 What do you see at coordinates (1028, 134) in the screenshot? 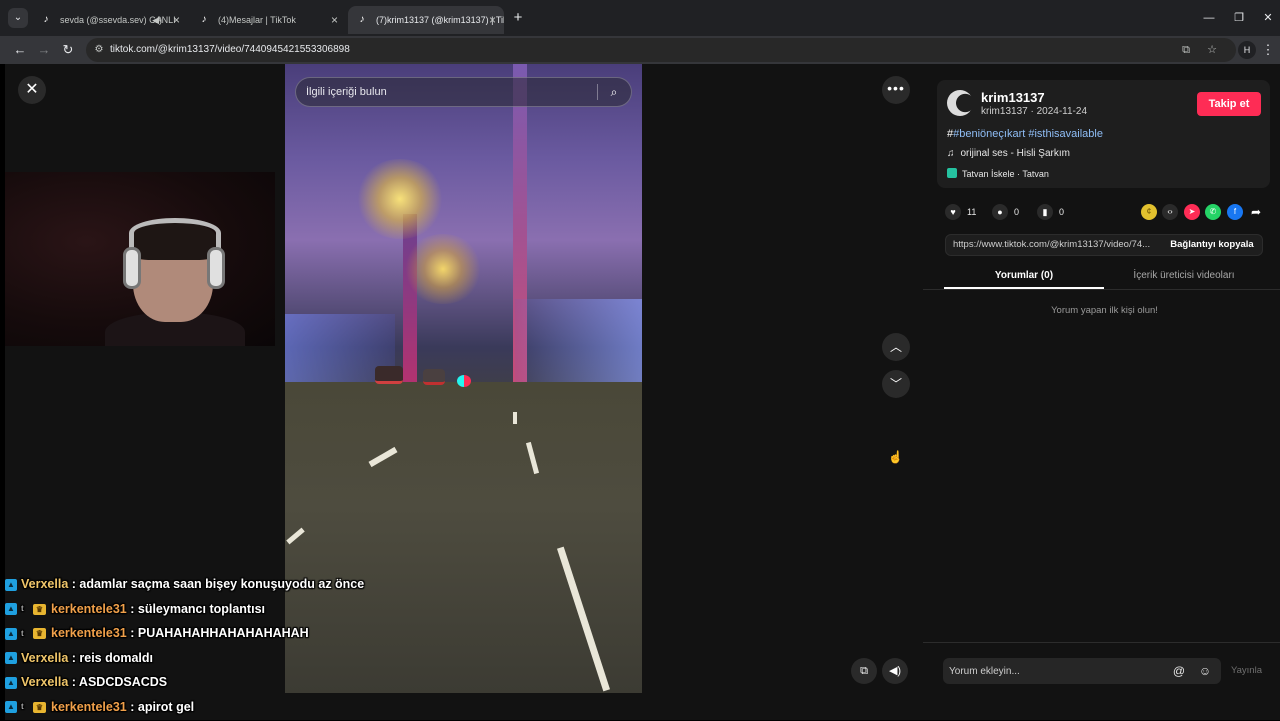
I see `hashtag-links: #beniöneçıkart #isthisavailable` at bounding box center [1028, 134].